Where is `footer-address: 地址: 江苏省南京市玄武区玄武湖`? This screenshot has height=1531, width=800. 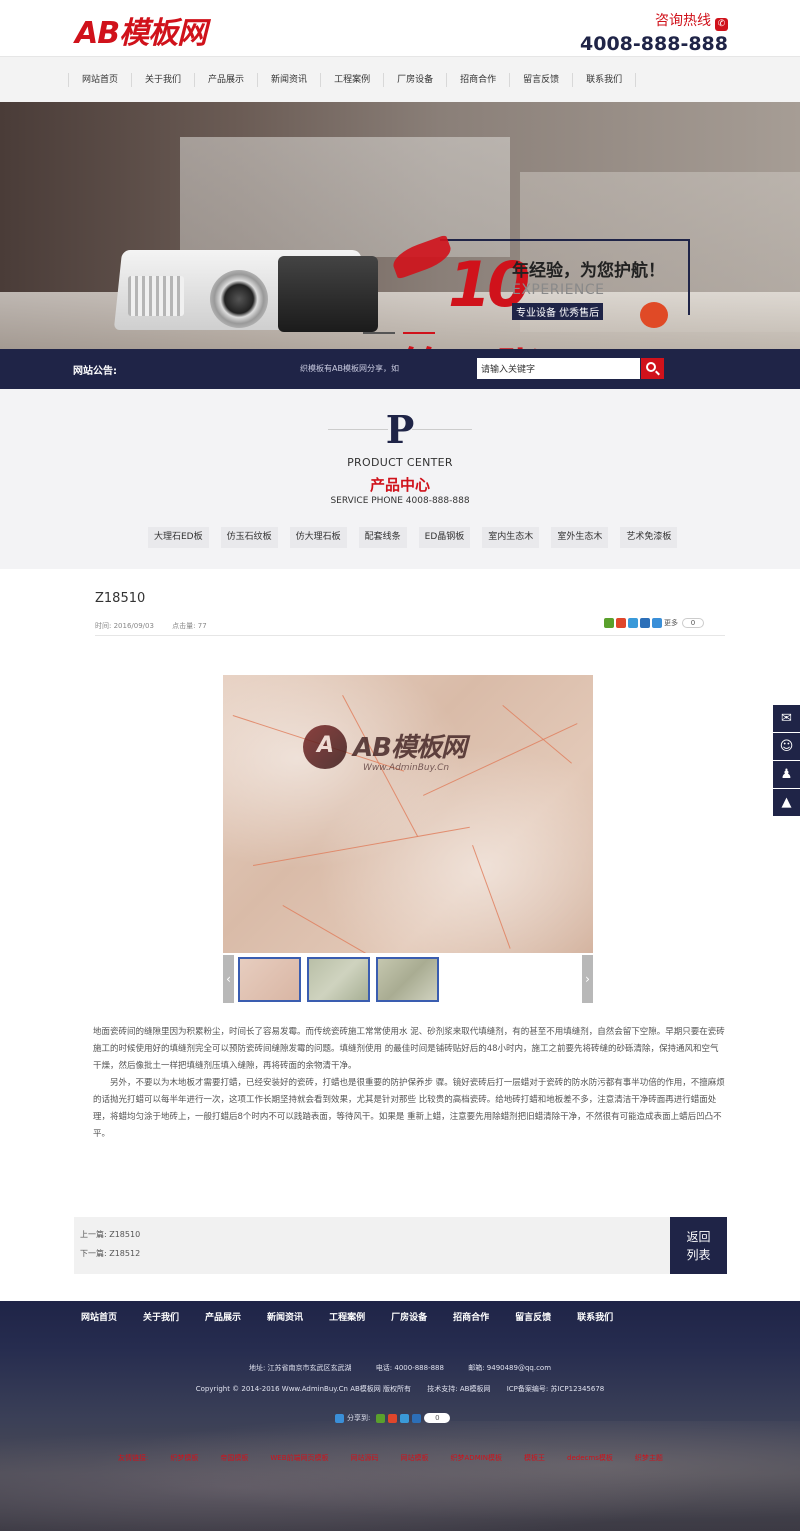
footer-address: 地址: 江苏省南京市玄武区玄武湖 is located at coordinates (300, 1368).